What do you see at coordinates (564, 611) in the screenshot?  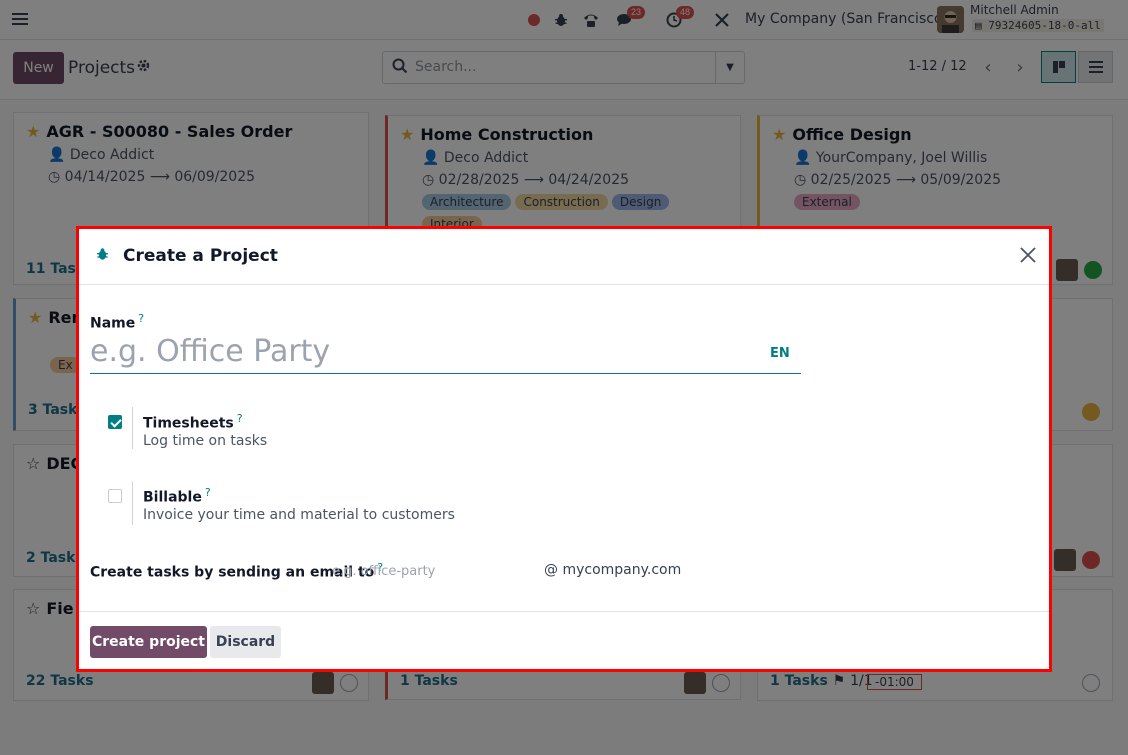 I see `dialog-footer-divider` at bounding box center [564, 611].